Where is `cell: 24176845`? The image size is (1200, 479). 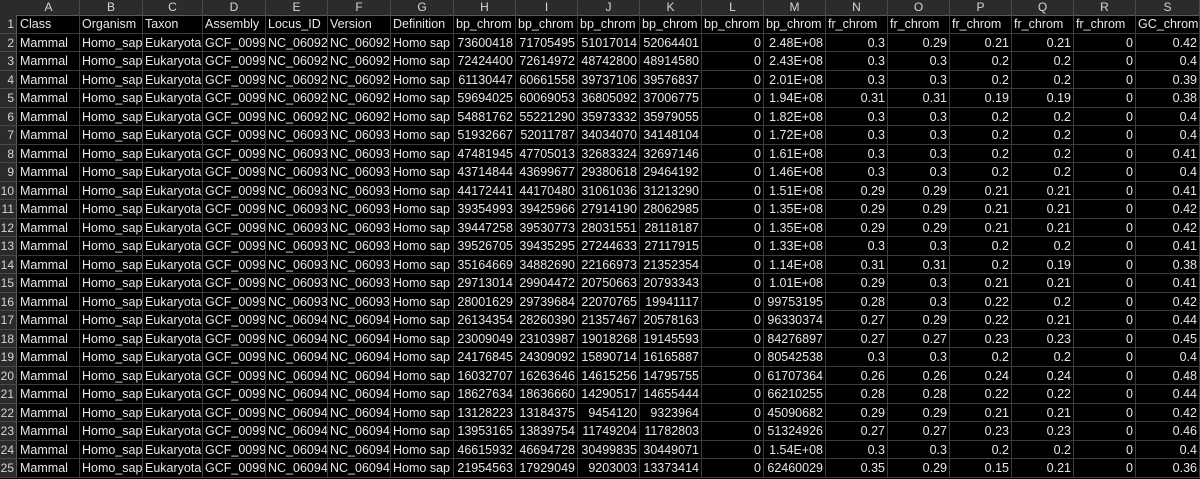 cell: 24176845 is located at coordinates (485, 357).